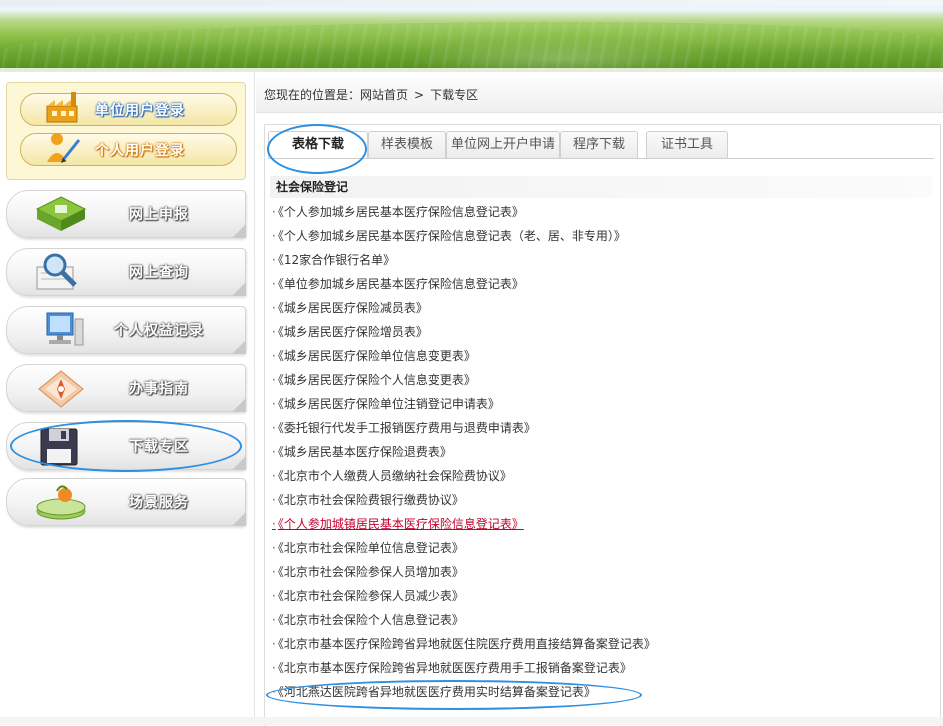 This screenshot has width=943, height=726. I want to click on breadcrumb: 您现在的位置是：网站首页 > 下载专区, so click(599, 95).